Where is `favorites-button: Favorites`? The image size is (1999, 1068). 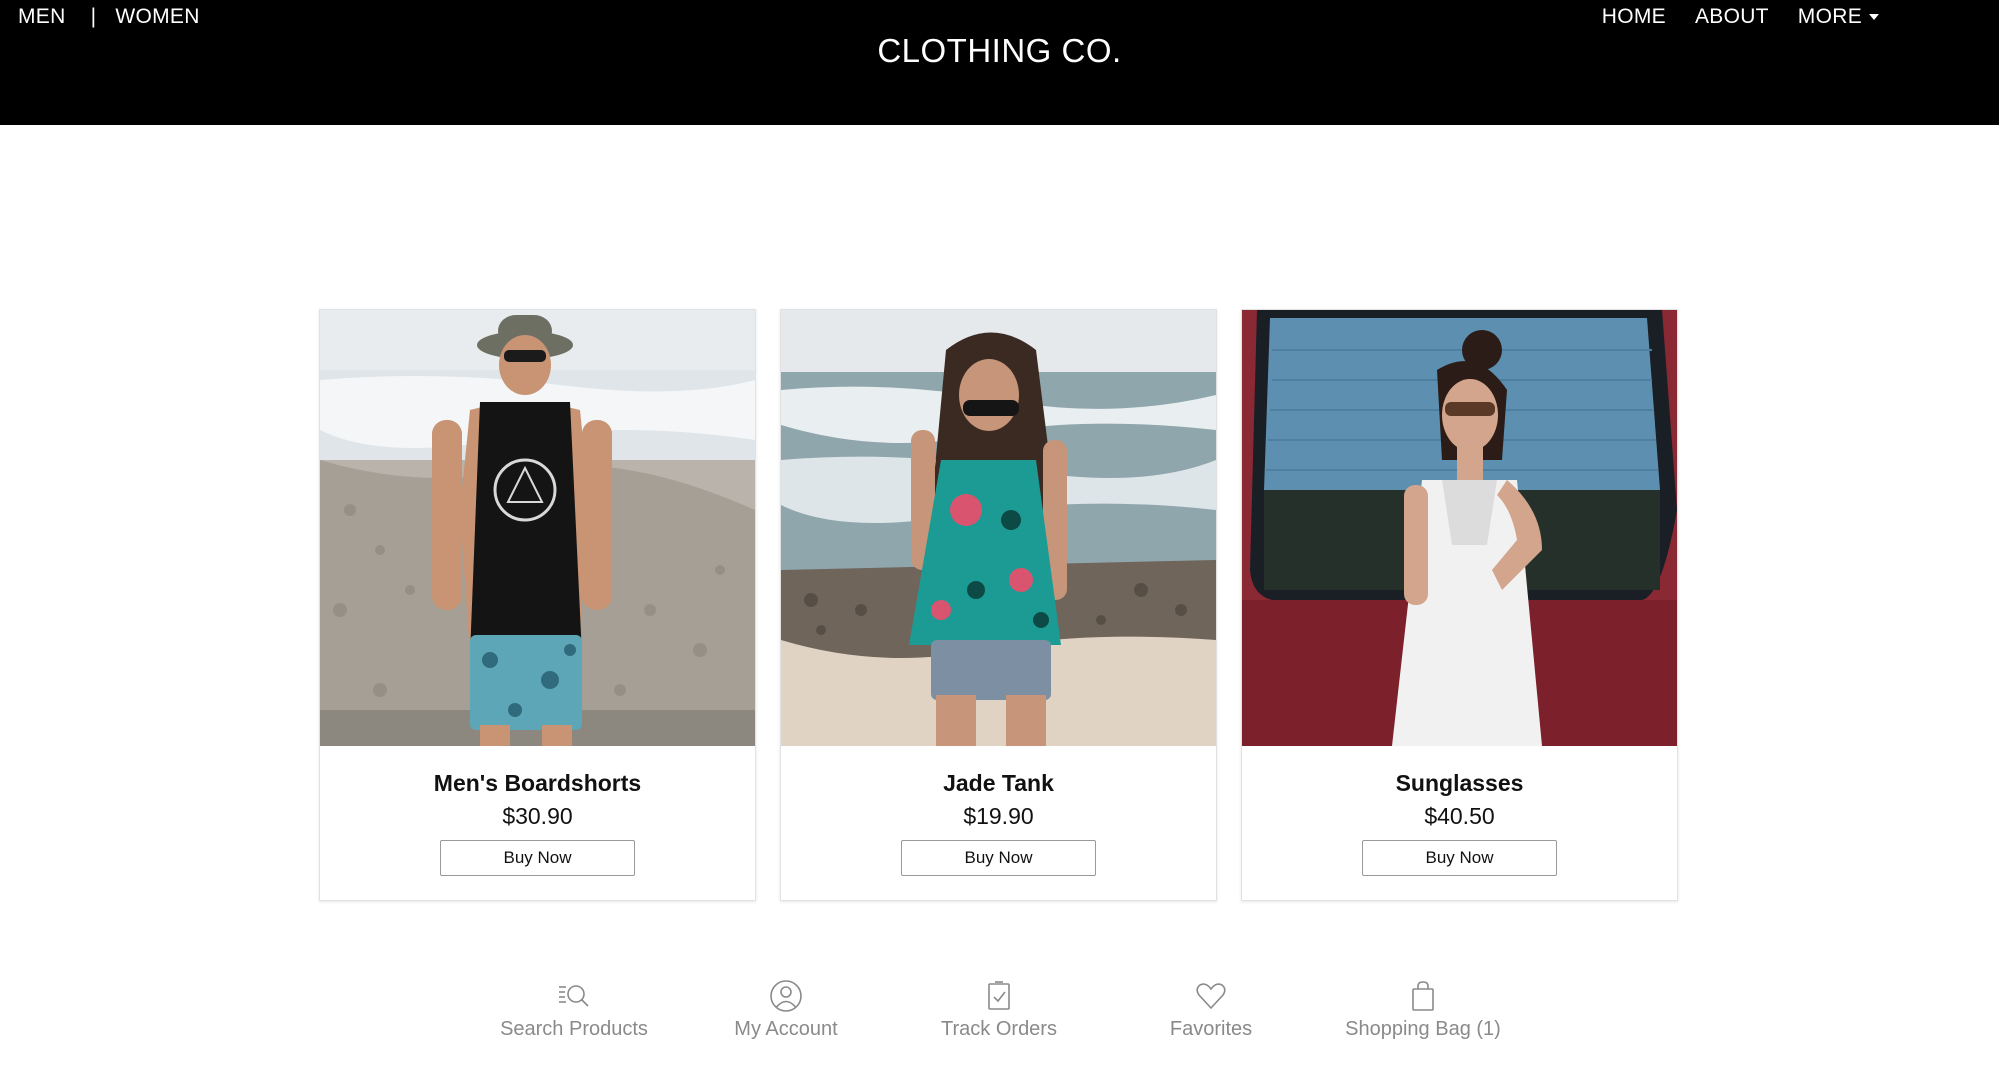 favorites-button: Favorites is located at coordinates (1211, 1009).